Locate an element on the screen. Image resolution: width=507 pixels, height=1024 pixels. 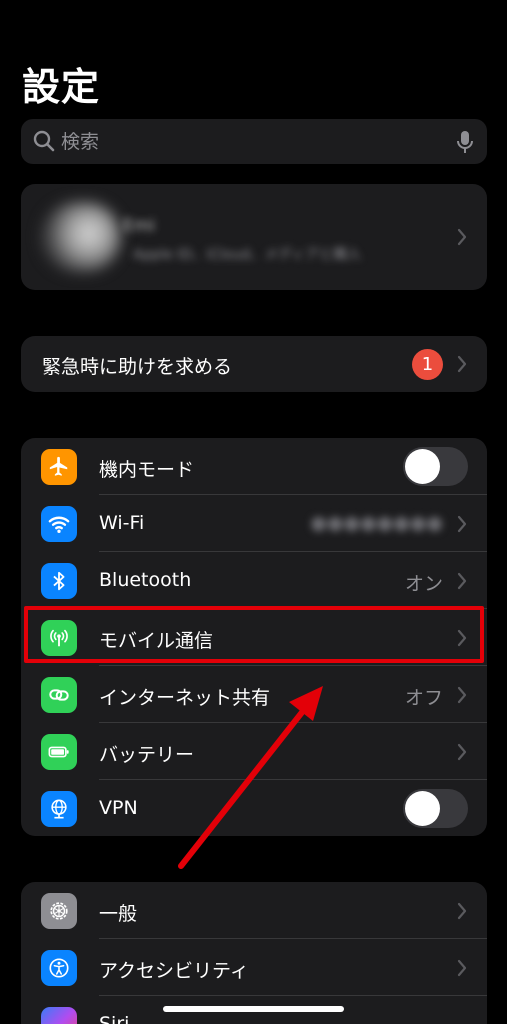
row-label: アクセシビリティ is located at coordinates (174, 971).